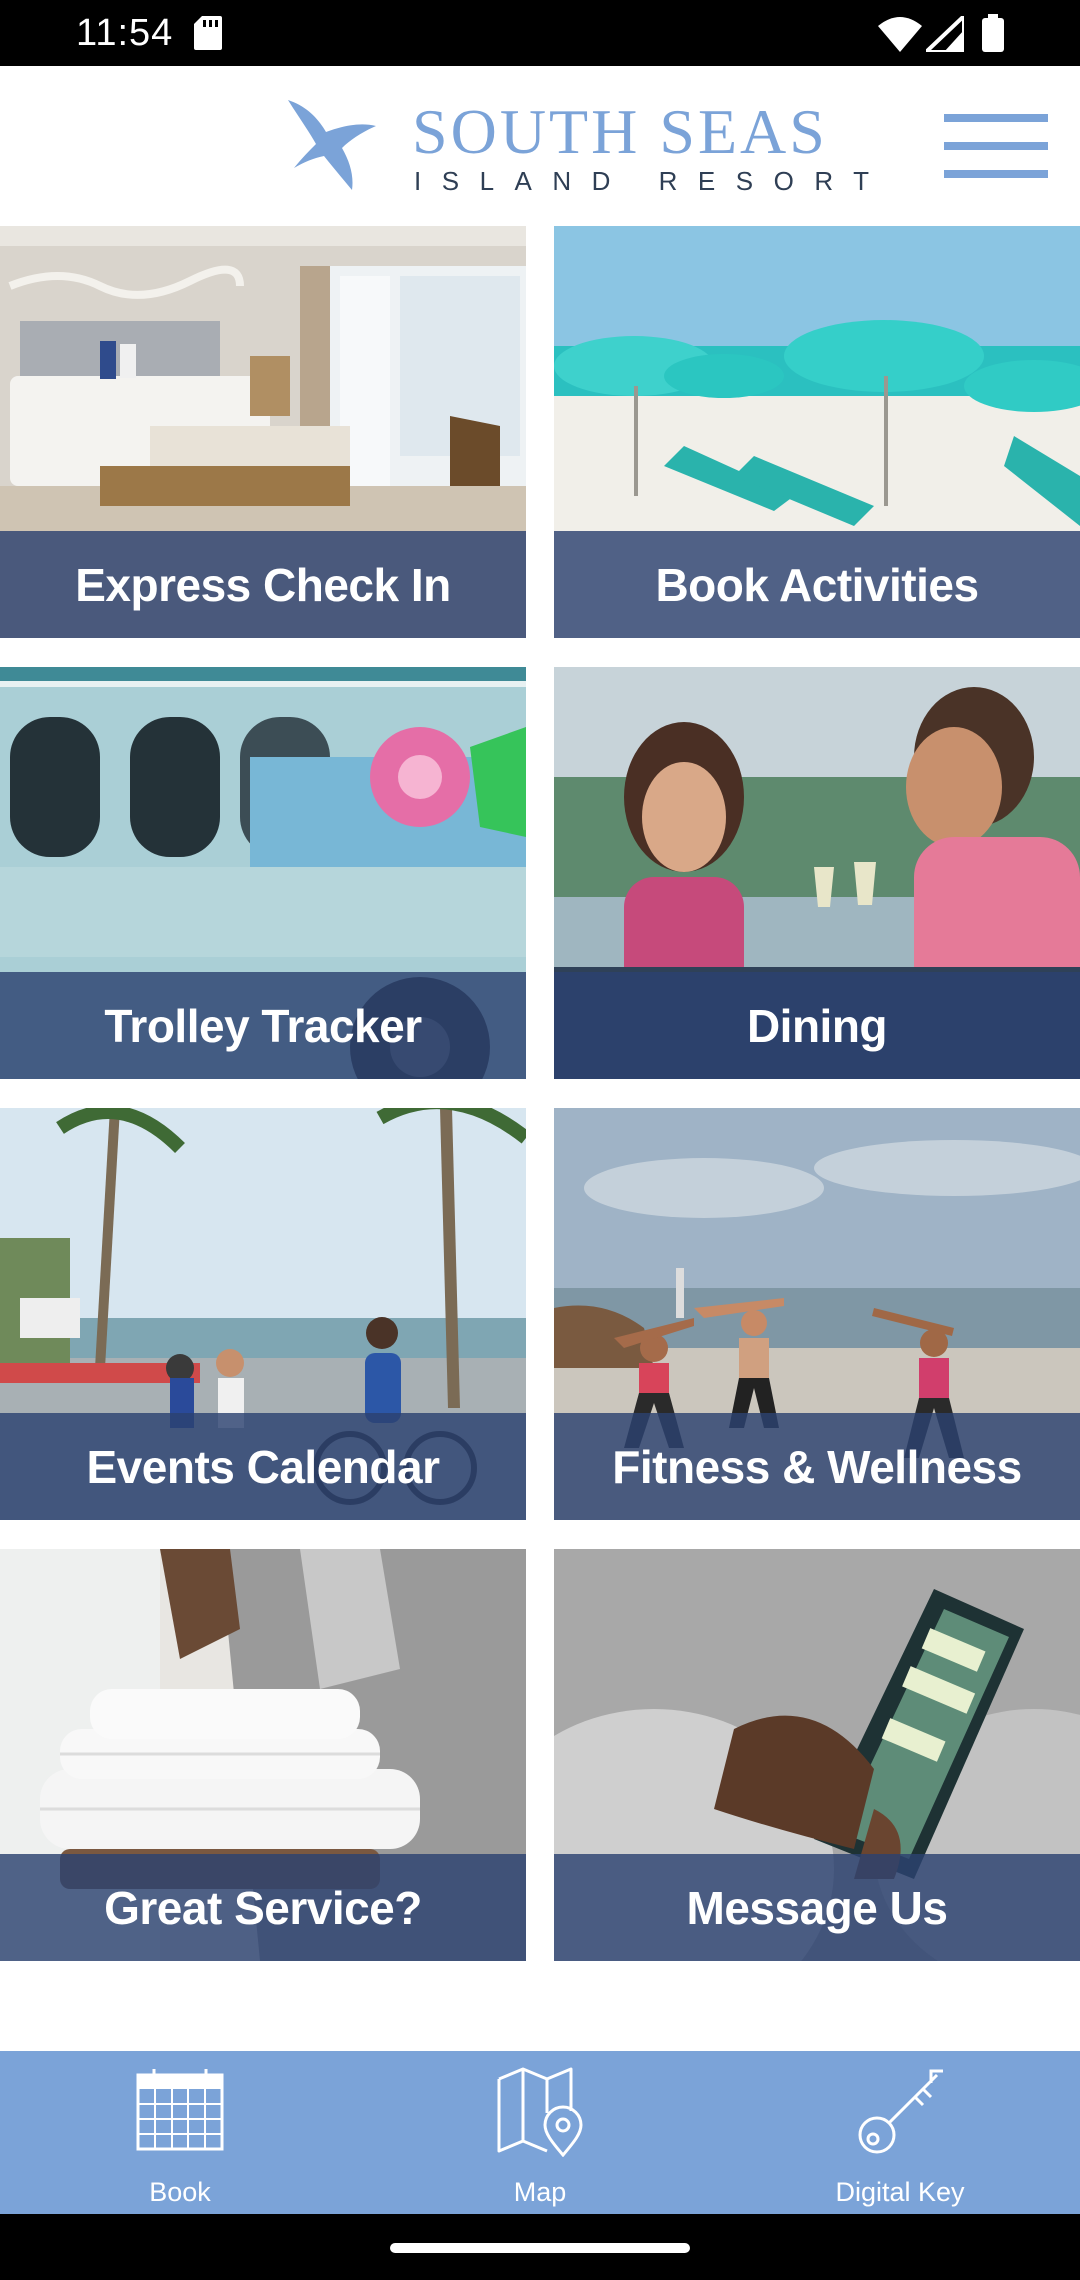  Describe the element at coordinates (993, 33) in the screenshot. I see `battery-icon` at that location.